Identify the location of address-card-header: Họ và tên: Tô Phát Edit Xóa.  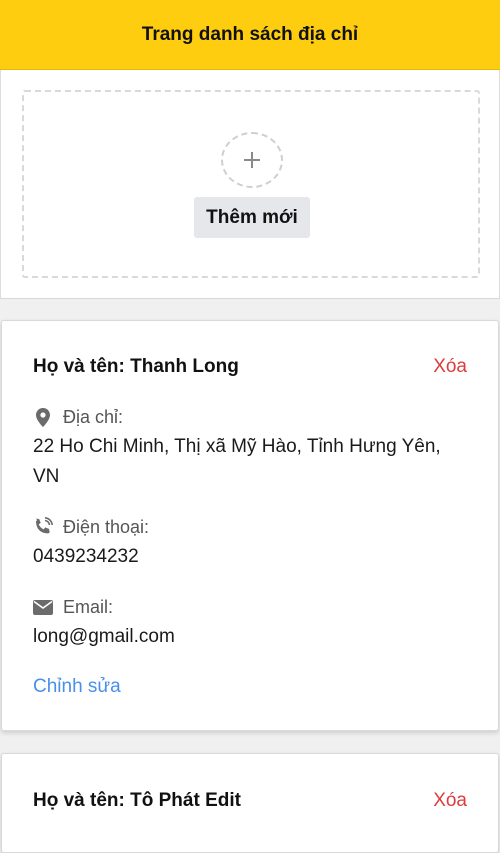
(250, 802).